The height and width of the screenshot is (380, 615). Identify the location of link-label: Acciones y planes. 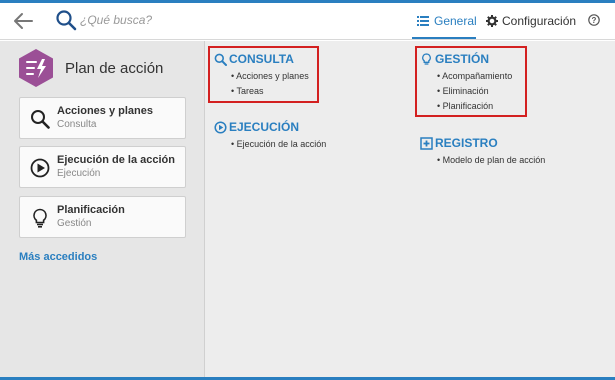
(272, 76).